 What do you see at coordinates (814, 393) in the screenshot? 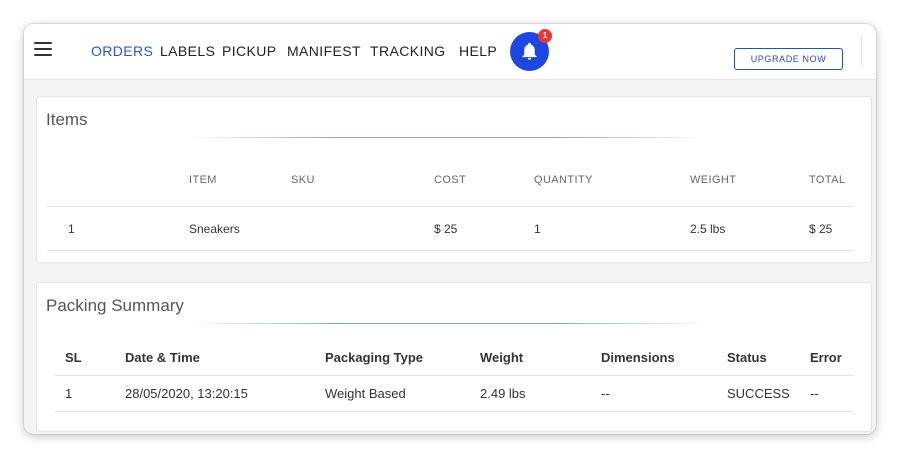
I see `packing-row-error: --` at bounding box center [814, 393].